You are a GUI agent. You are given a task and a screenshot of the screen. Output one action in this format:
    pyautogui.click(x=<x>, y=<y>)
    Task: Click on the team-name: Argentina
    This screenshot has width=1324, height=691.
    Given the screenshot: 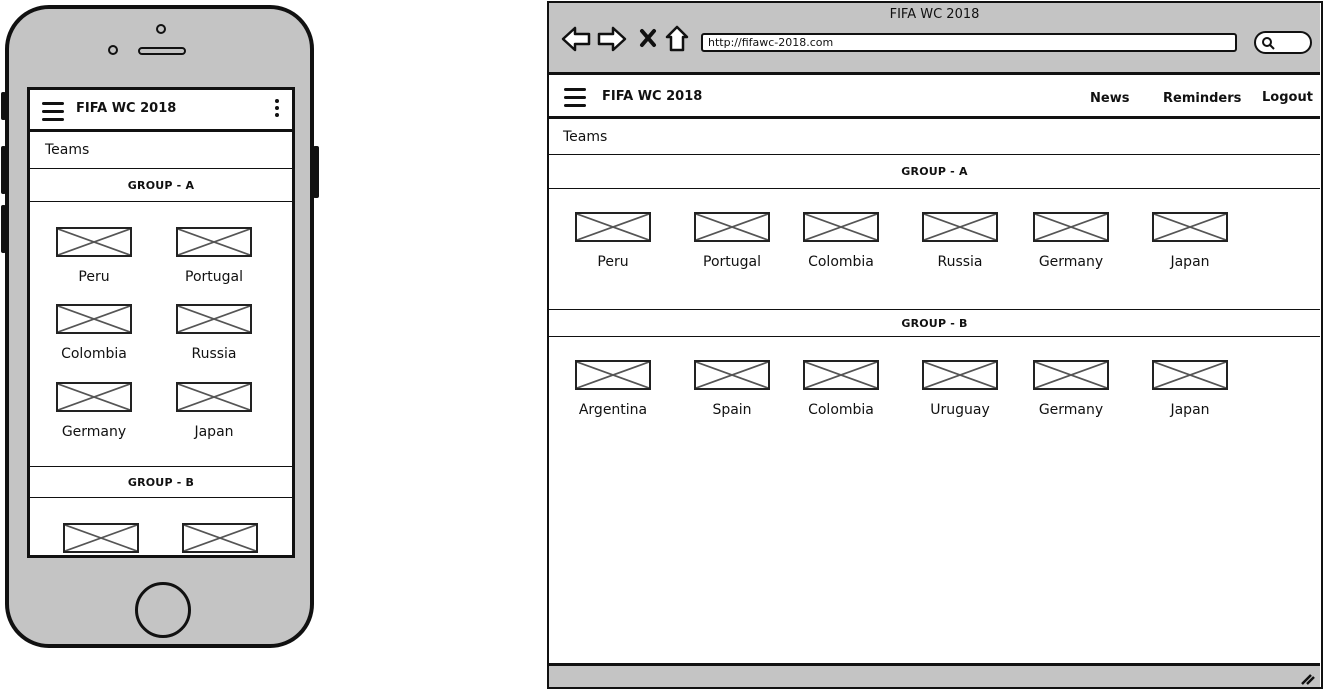 What is the action you would take?
    pyautogui.click(x=613, y=410)
    